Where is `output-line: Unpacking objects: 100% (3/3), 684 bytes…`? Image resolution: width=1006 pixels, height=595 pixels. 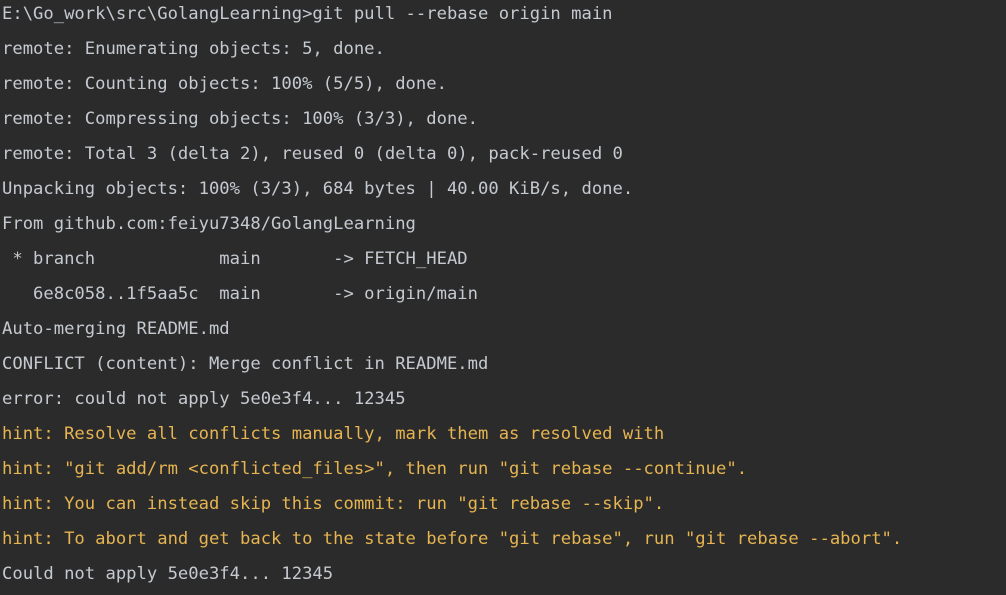
output-line: Unpacking objects: 100% (3/3), 684 bytes… is located at coordinates (318, 189).